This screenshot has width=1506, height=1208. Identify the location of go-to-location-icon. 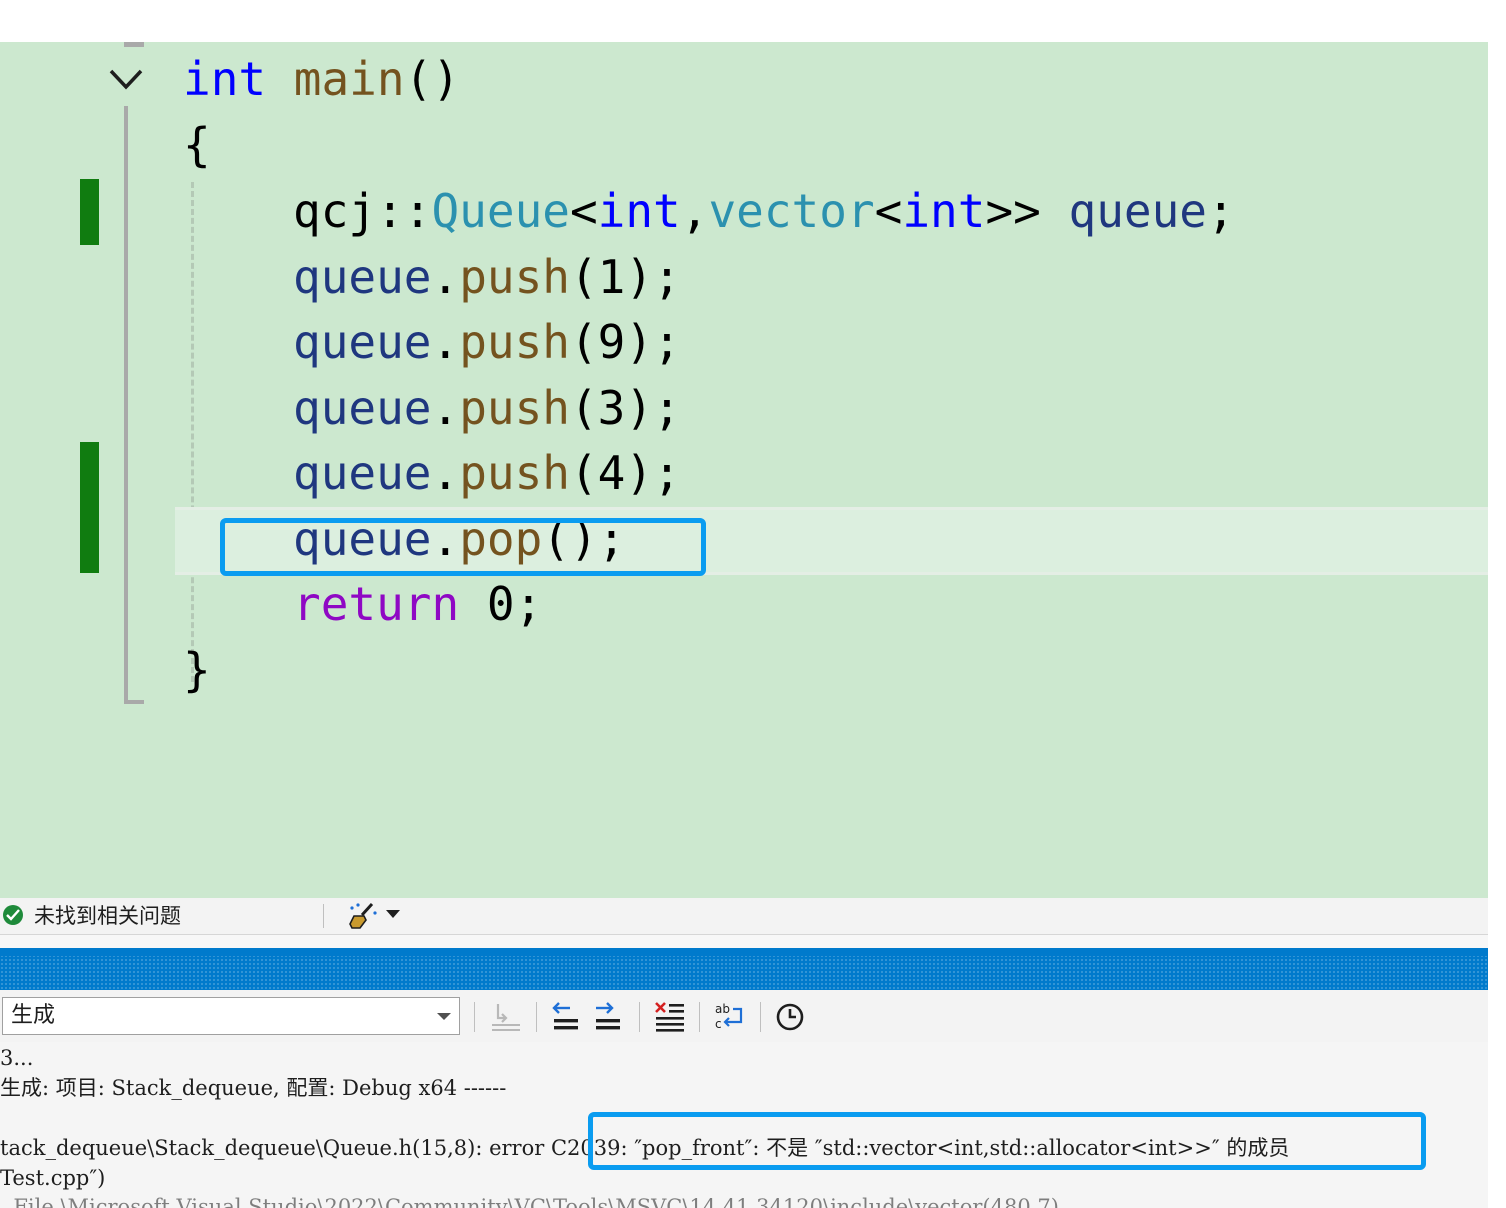
(506, 1017).